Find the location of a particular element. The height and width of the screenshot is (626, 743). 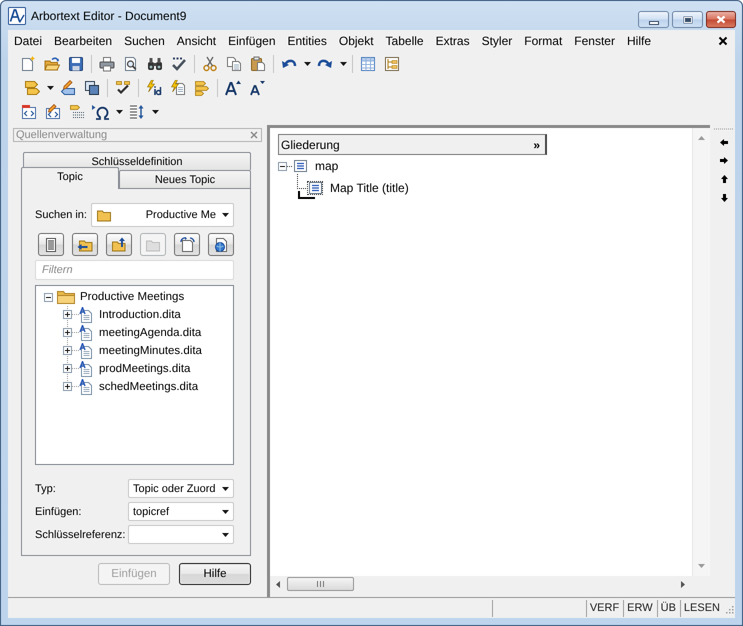

close-button is located at coordinates (721, 19).